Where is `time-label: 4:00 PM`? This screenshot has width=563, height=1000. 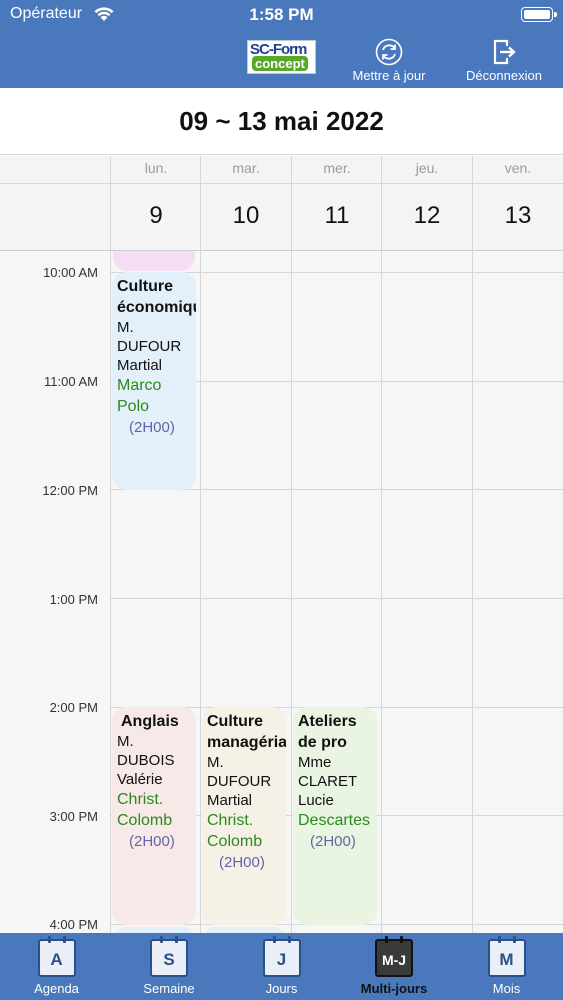 time-label: 4:00 PM is located at coordinates (73, 924).